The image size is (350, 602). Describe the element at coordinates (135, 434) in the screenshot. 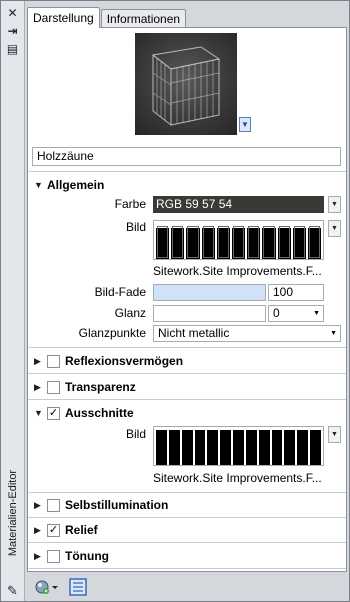

I see `ausschnitte-bild-label: Bild` at that location.